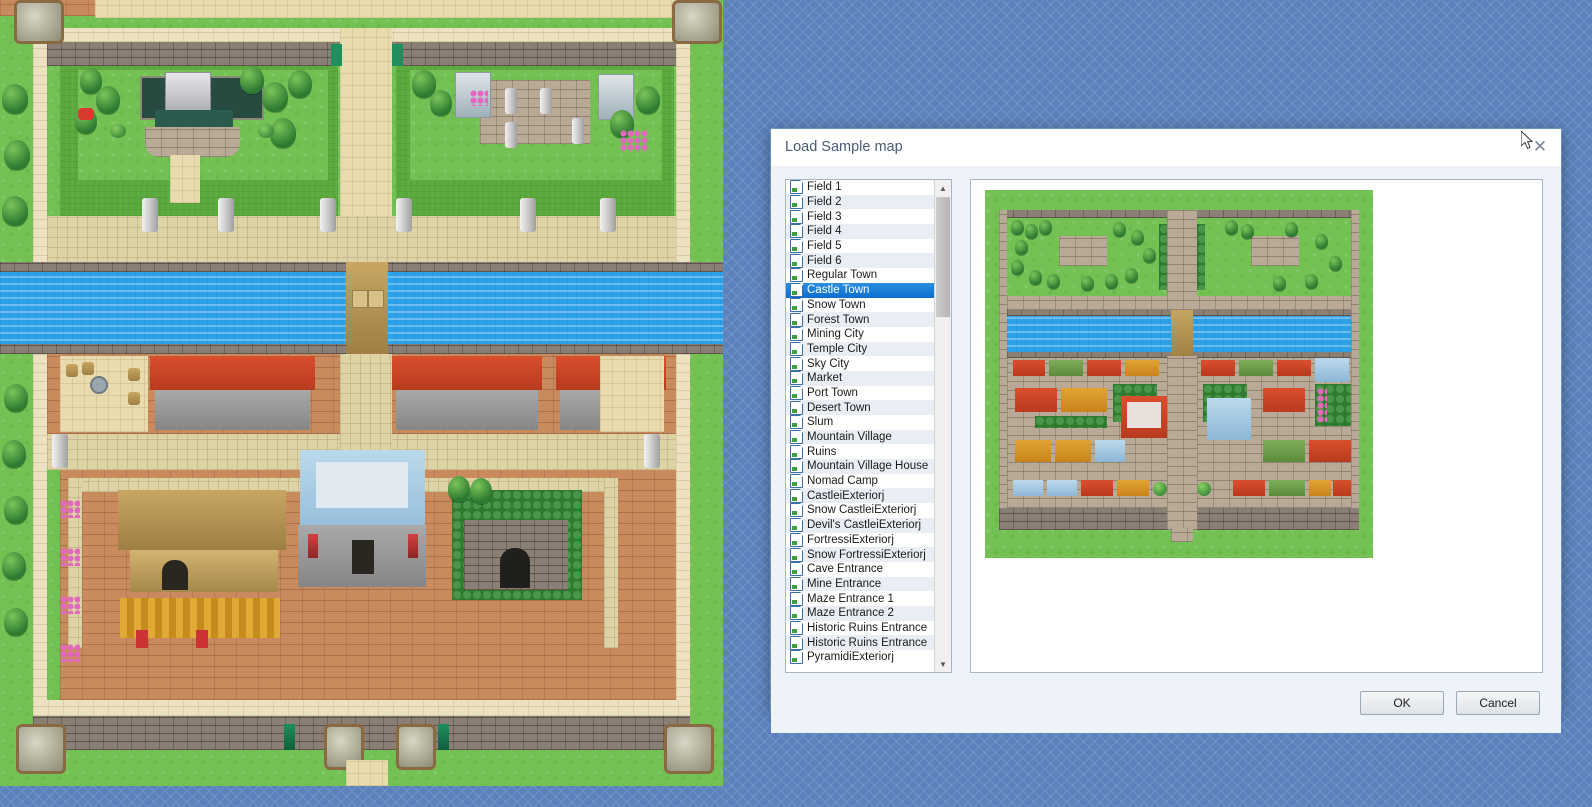 The image size is (1592, 807). What do you see at coordinates (860, 496) in the screenshot?
I see `list-item: CastleiExteriorj` at bounding box center [860, 496].